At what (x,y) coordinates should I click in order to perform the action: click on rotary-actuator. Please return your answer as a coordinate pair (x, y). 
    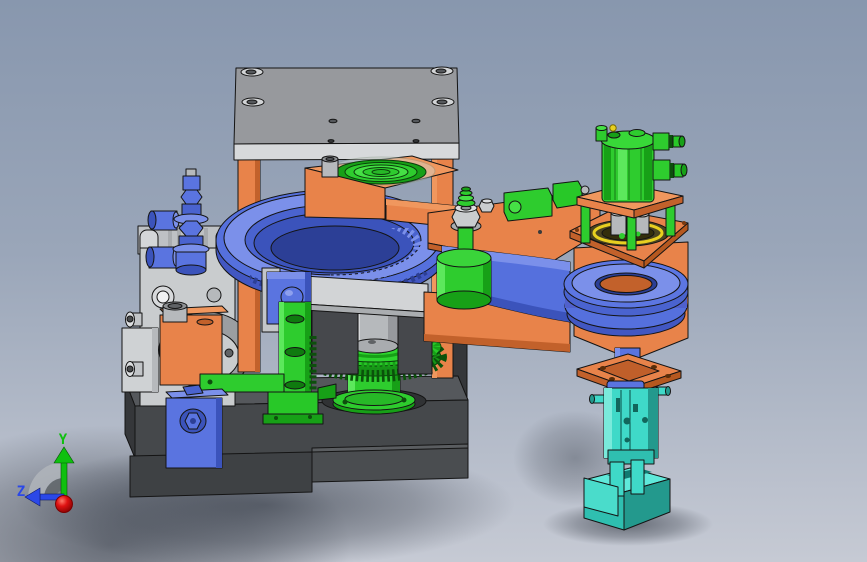
    Looking at the image, I should click on (641, 163).